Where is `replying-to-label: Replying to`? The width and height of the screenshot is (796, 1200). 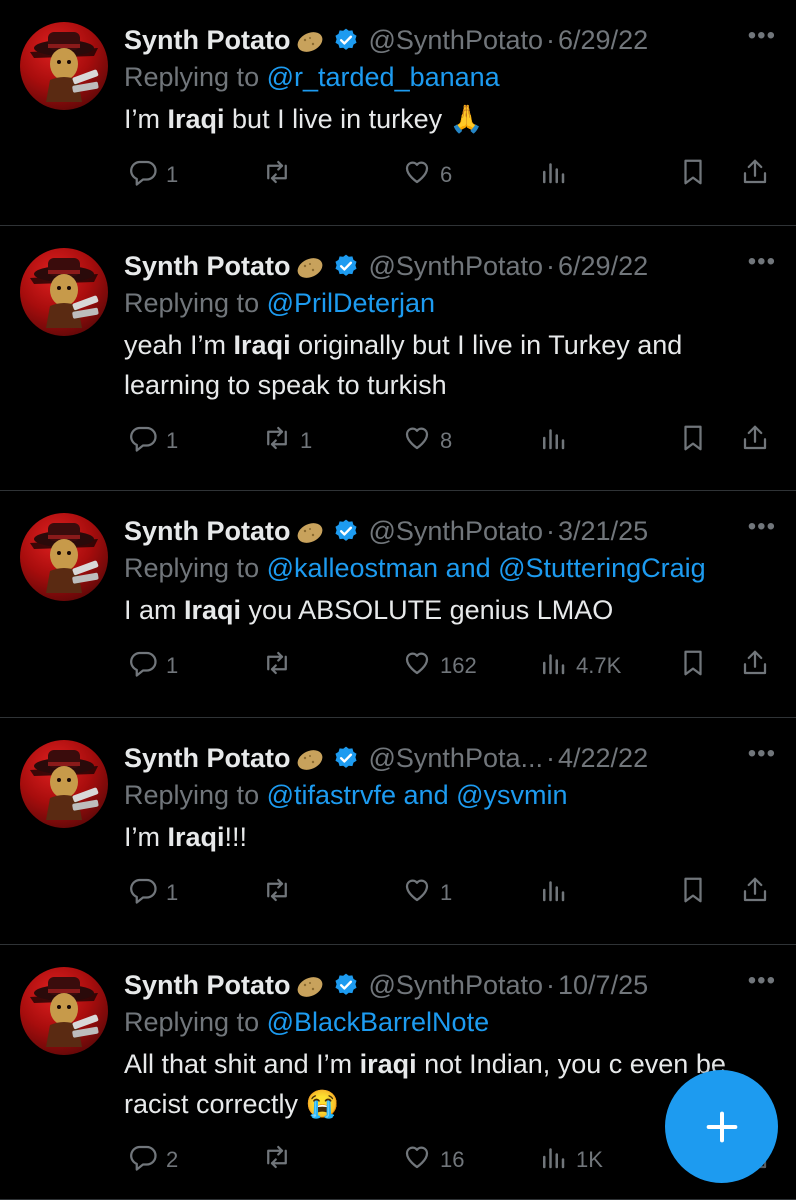
replying-to-label: Replying to is located at coordinates (195, 1022).